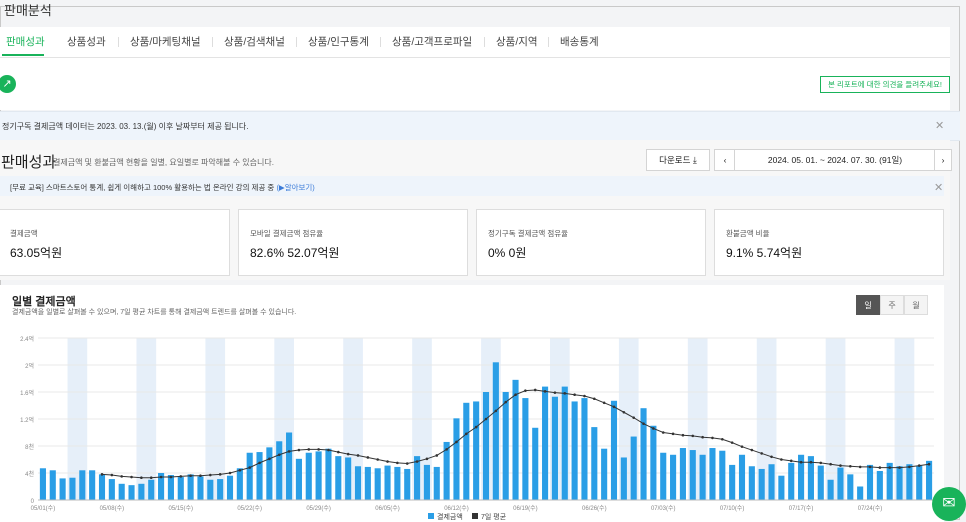 The width and height of the screenshot is (966, 522). Describe the element at coordinates (868, 305) in the screenshot. I see `period-day-button: 일` at that location.